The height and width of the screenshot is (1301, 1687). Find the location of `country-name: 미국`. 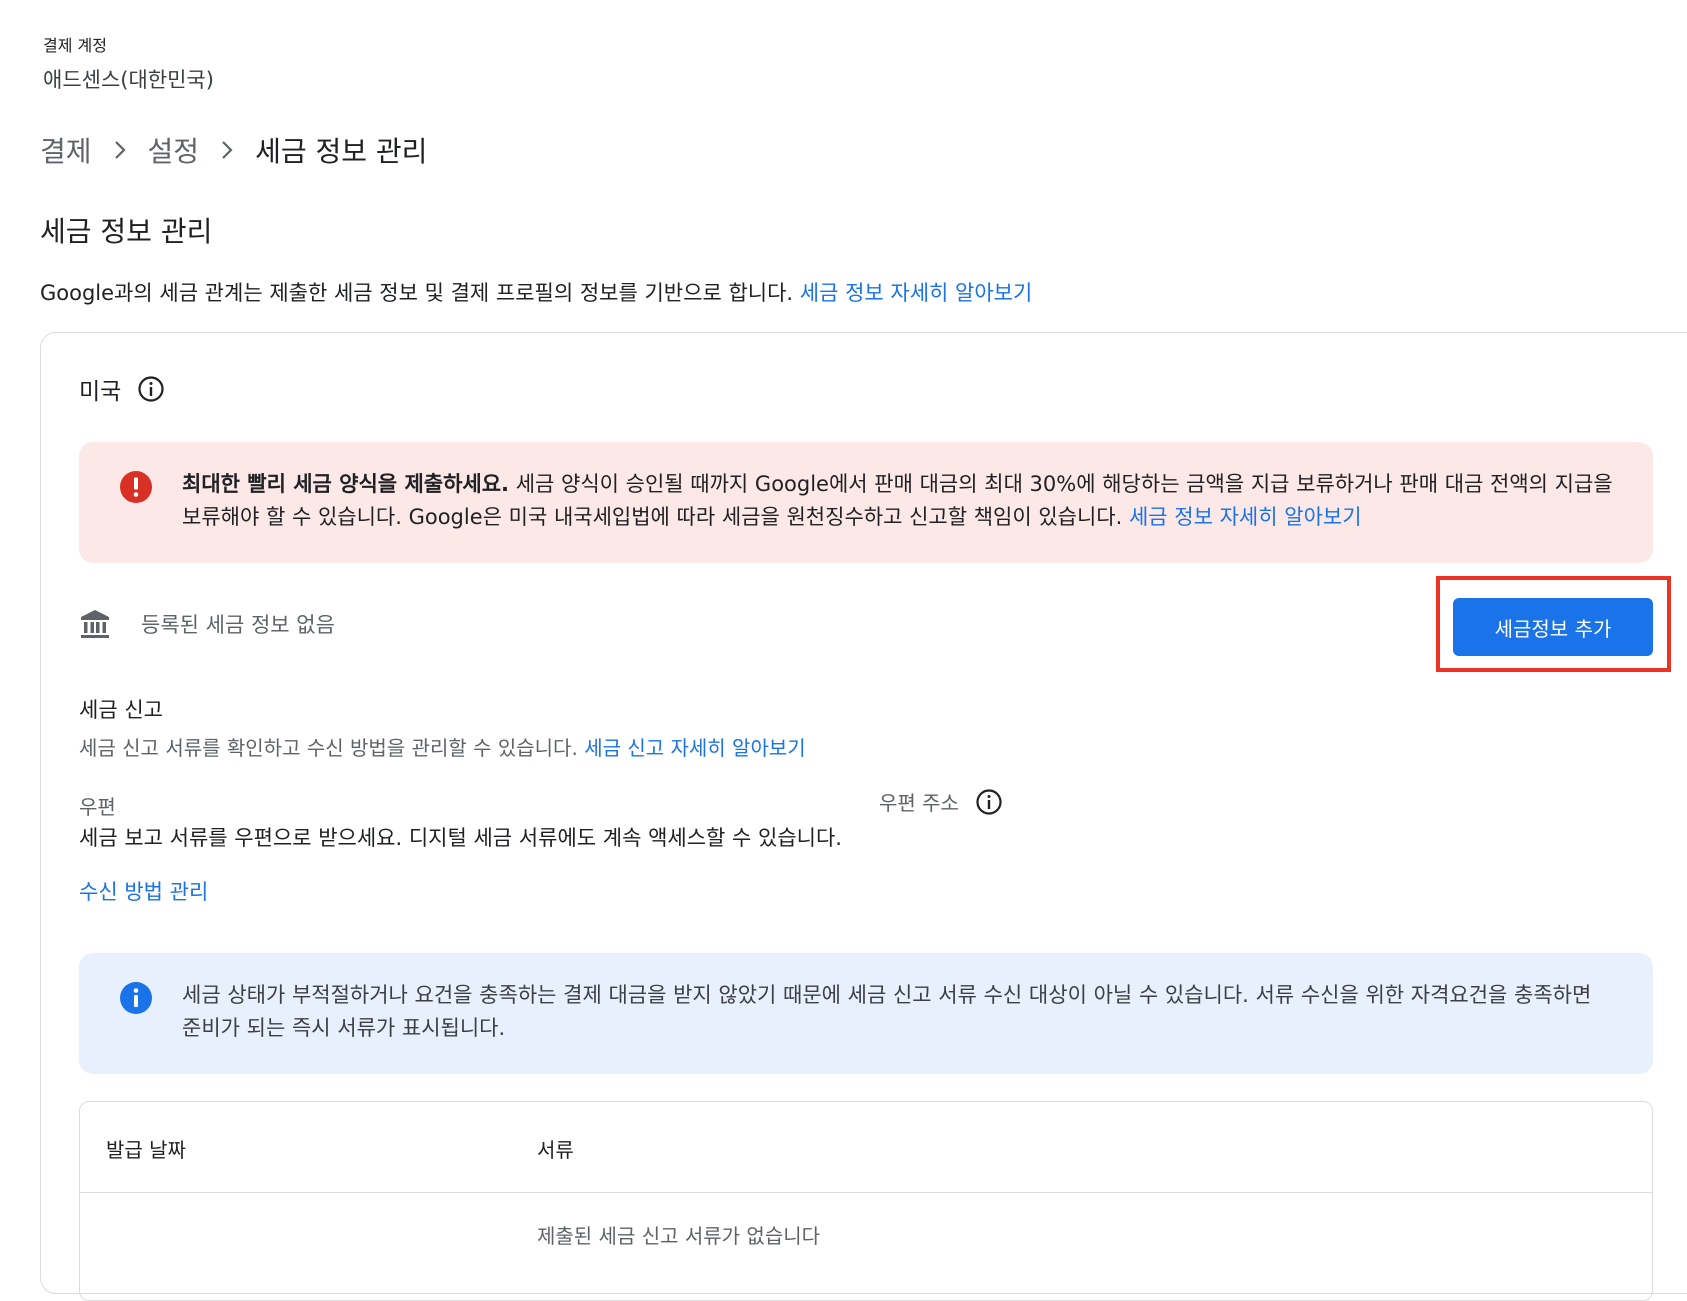

country-name: 미국 is located at coordinates (100, 392).